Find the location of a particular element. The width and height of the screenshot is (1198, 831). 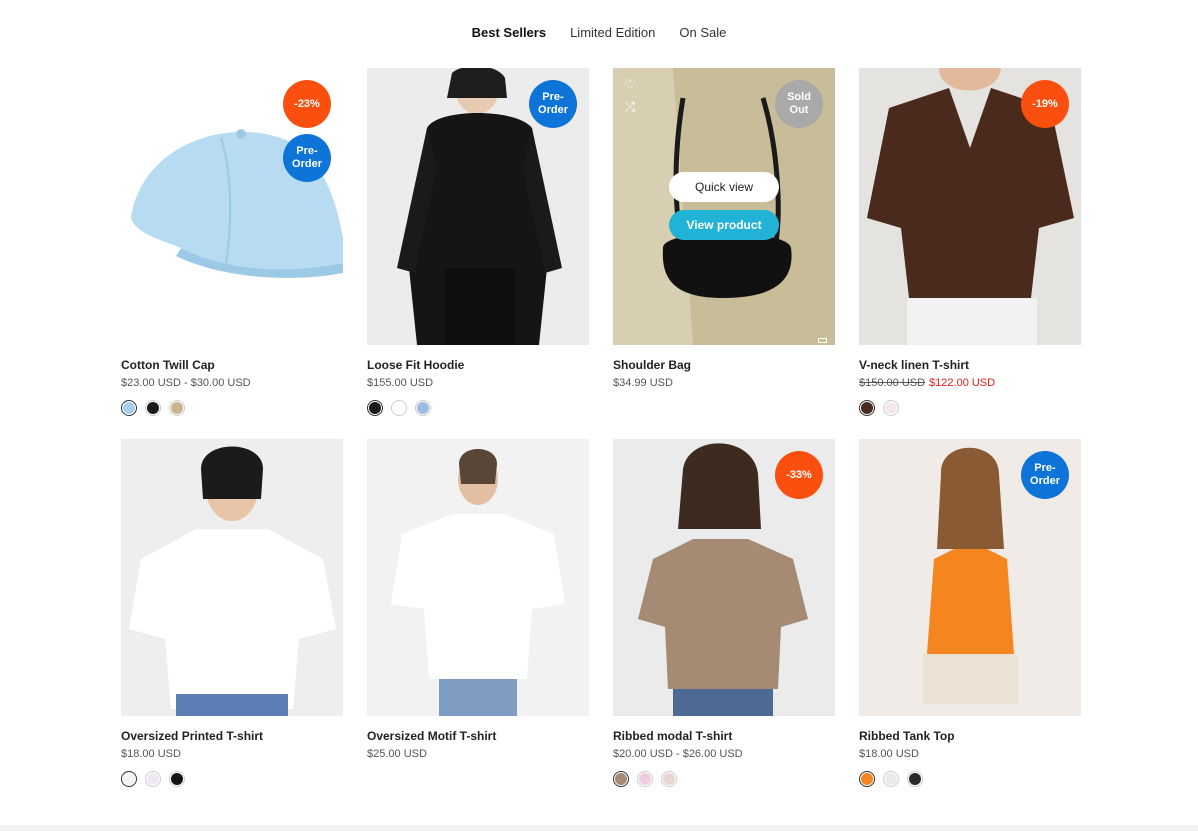

product-price: $20.00 USD - $26.00 USD is located at coordinates (678, 754).